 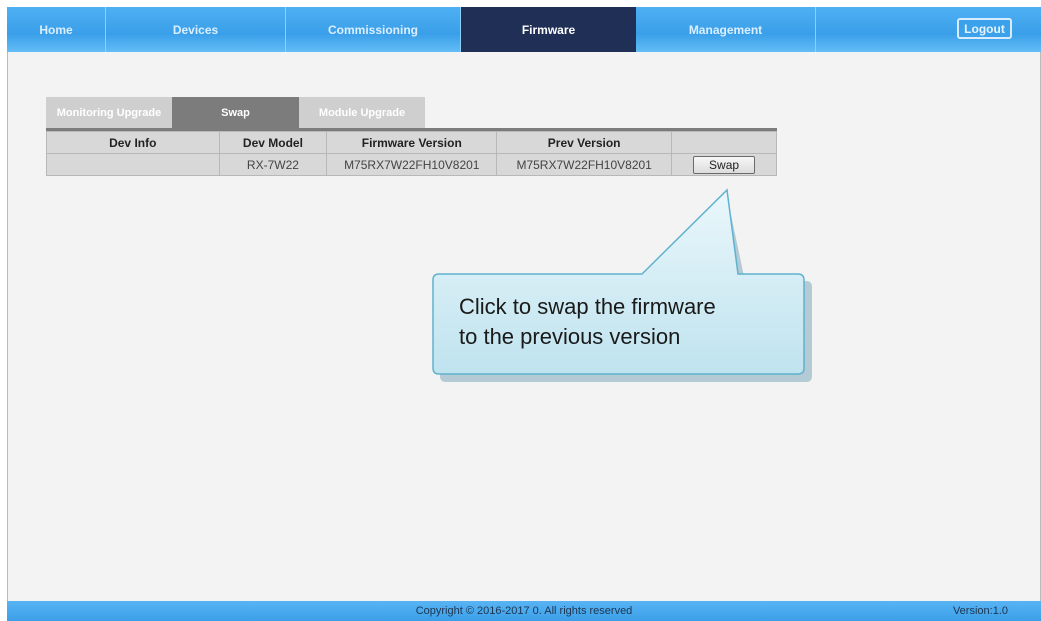 I want to click on cell-firmware-version: M75RX7W22FH10V8201, so click(x=412, y=164).